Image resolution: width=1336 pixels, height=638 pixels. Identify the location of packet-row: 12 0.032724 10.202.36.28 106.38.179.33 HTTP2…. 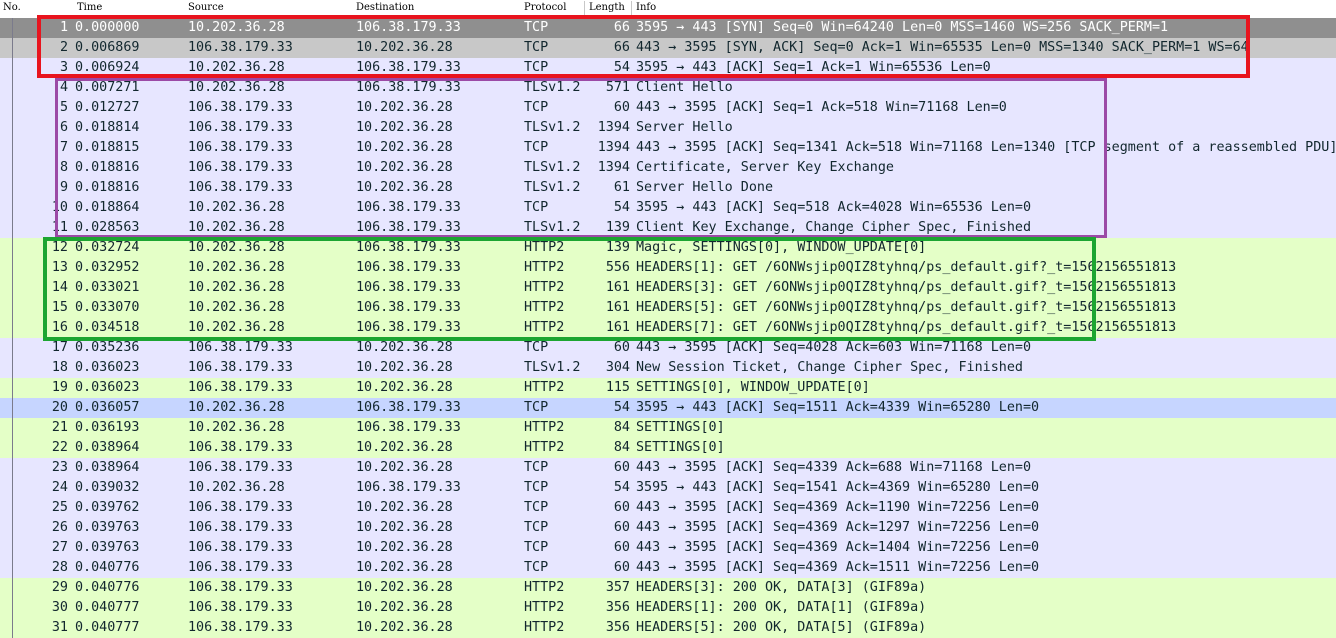
(668, 248).